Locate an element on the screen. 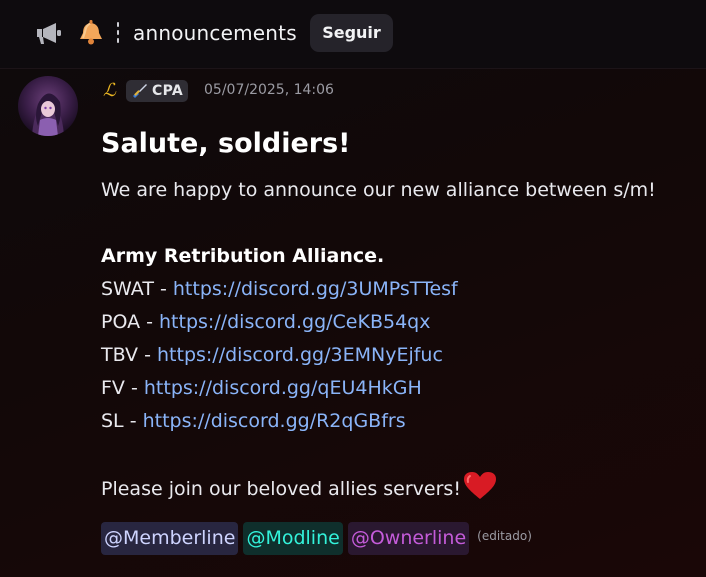 The width and height of the screenshot is (706, 577). role-icon: ℒ is located at coordinates (109, 90).